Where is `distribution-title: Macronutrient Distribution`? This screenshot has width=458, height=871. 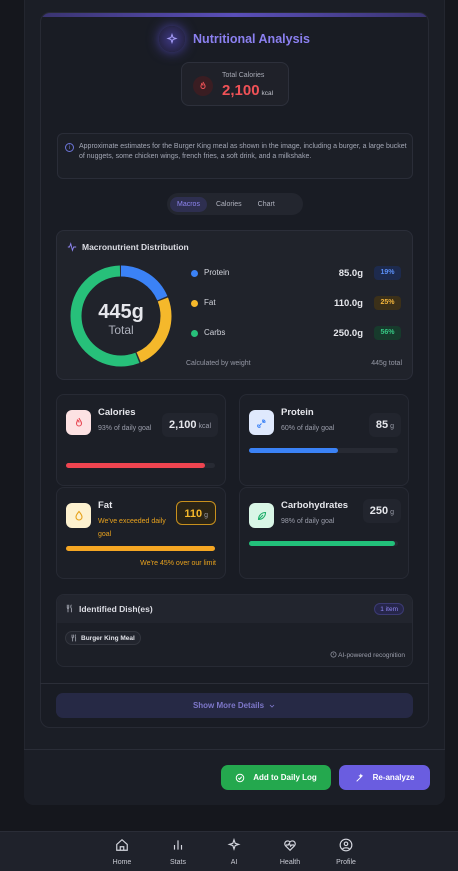 distribution-title: Macronutrient Distribution is located at coordinates (135, 247).